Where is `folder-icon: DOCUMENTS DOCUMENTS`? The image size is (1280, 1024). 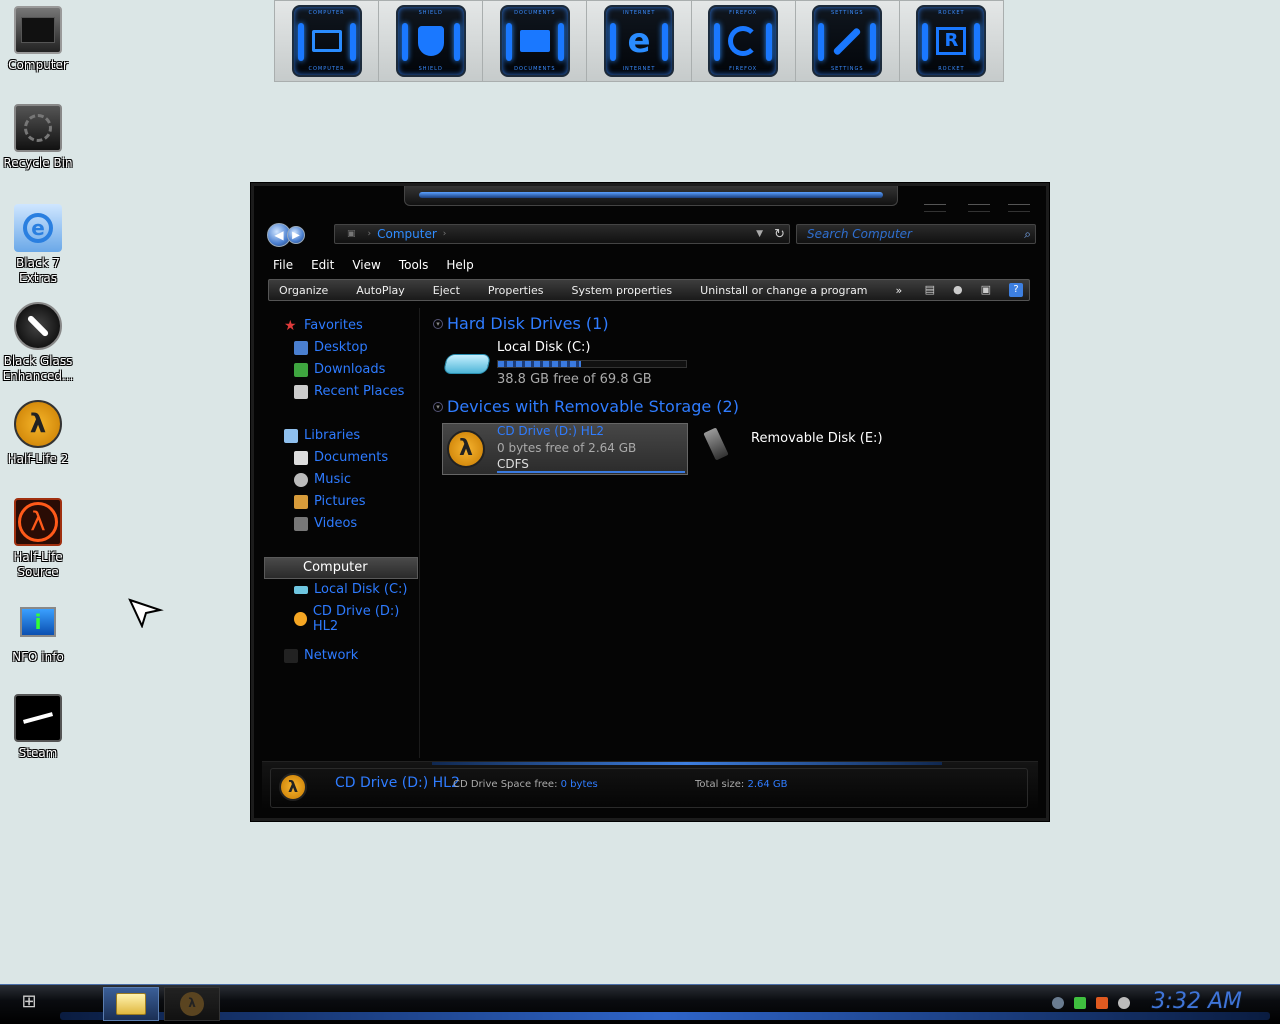 folder-icon: DOCUMENTS DOCUMENTS is located at coordinates (534, 41).